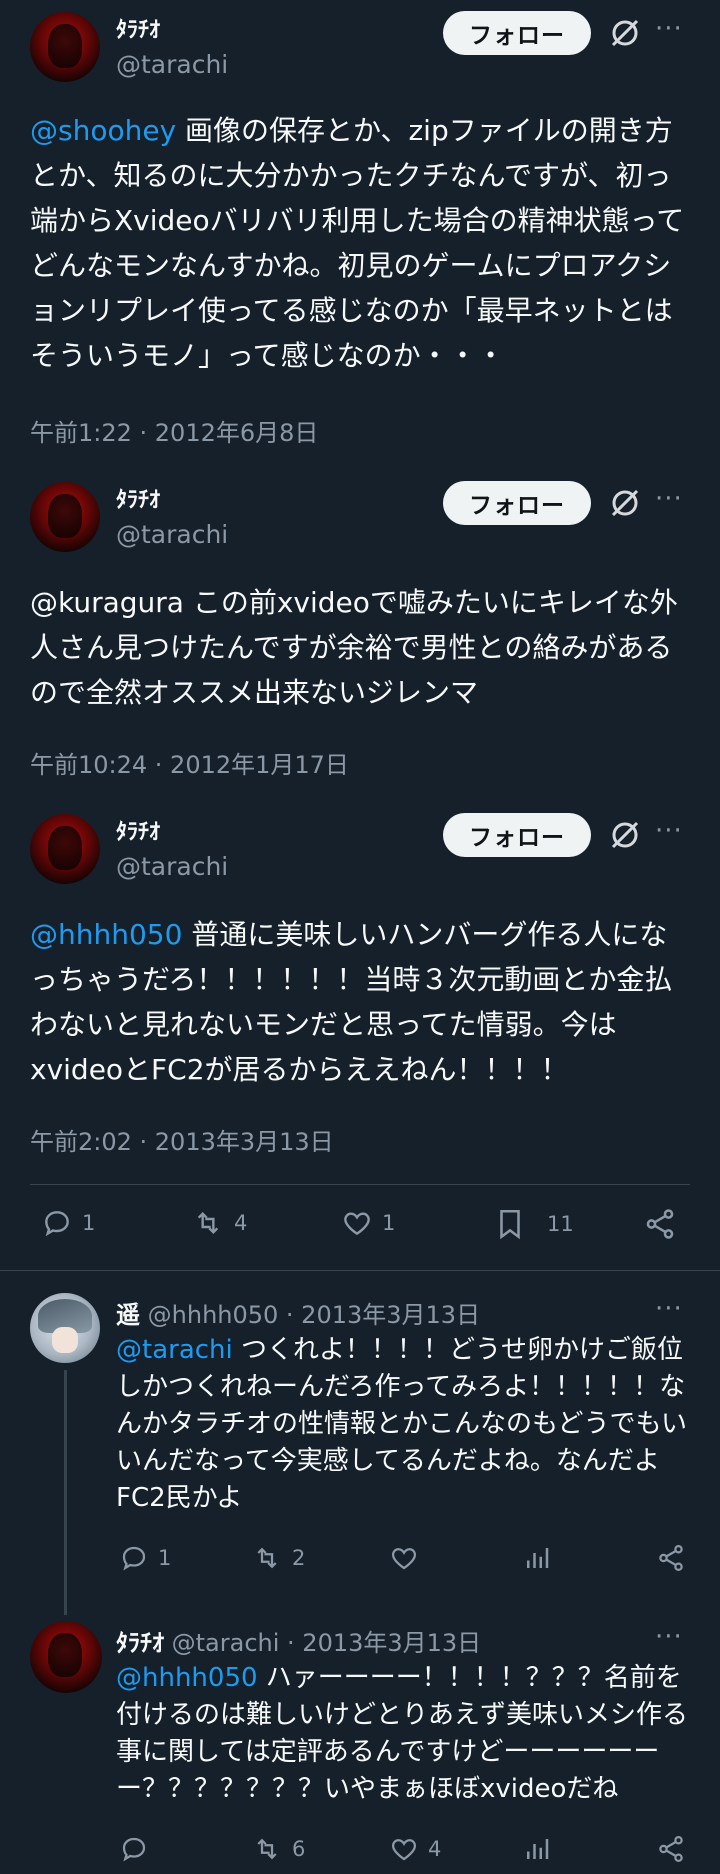 The width and height of the screenshot is (720, 1874). Describe the element at coordinates (182, 1139) in the screenshot. I see `timestamp: 午前2:02 · 2013年3月13日` at that location.